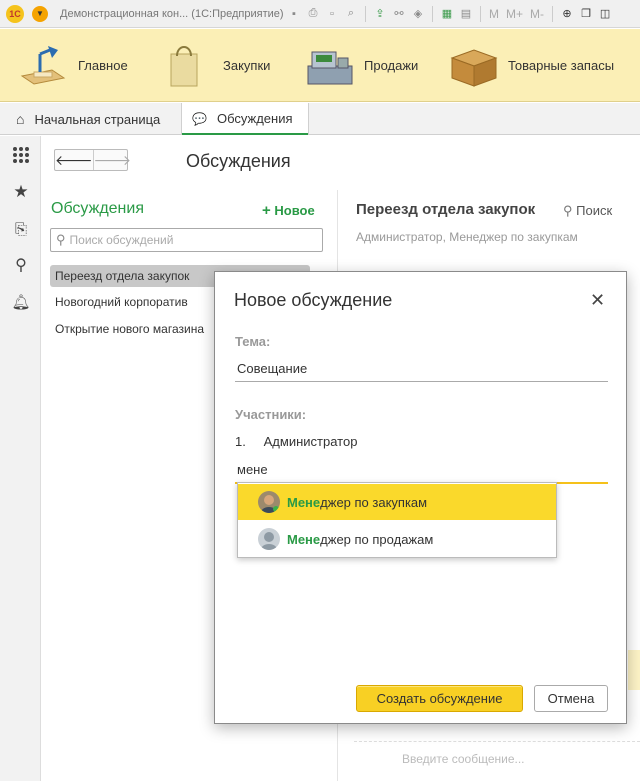  I want to click on plus-icon: +, so click(266, 210).